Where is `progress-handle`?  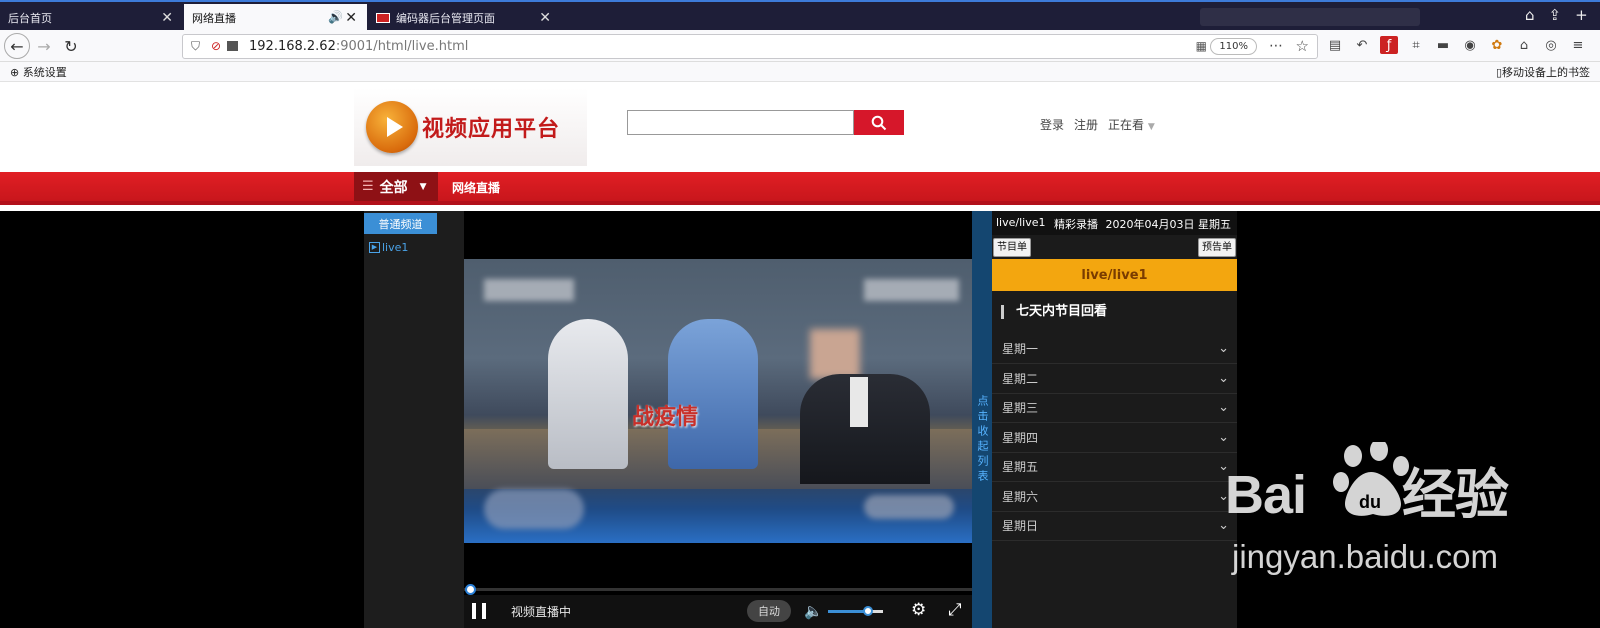
progress-handle is located at coordinates (470, 589).